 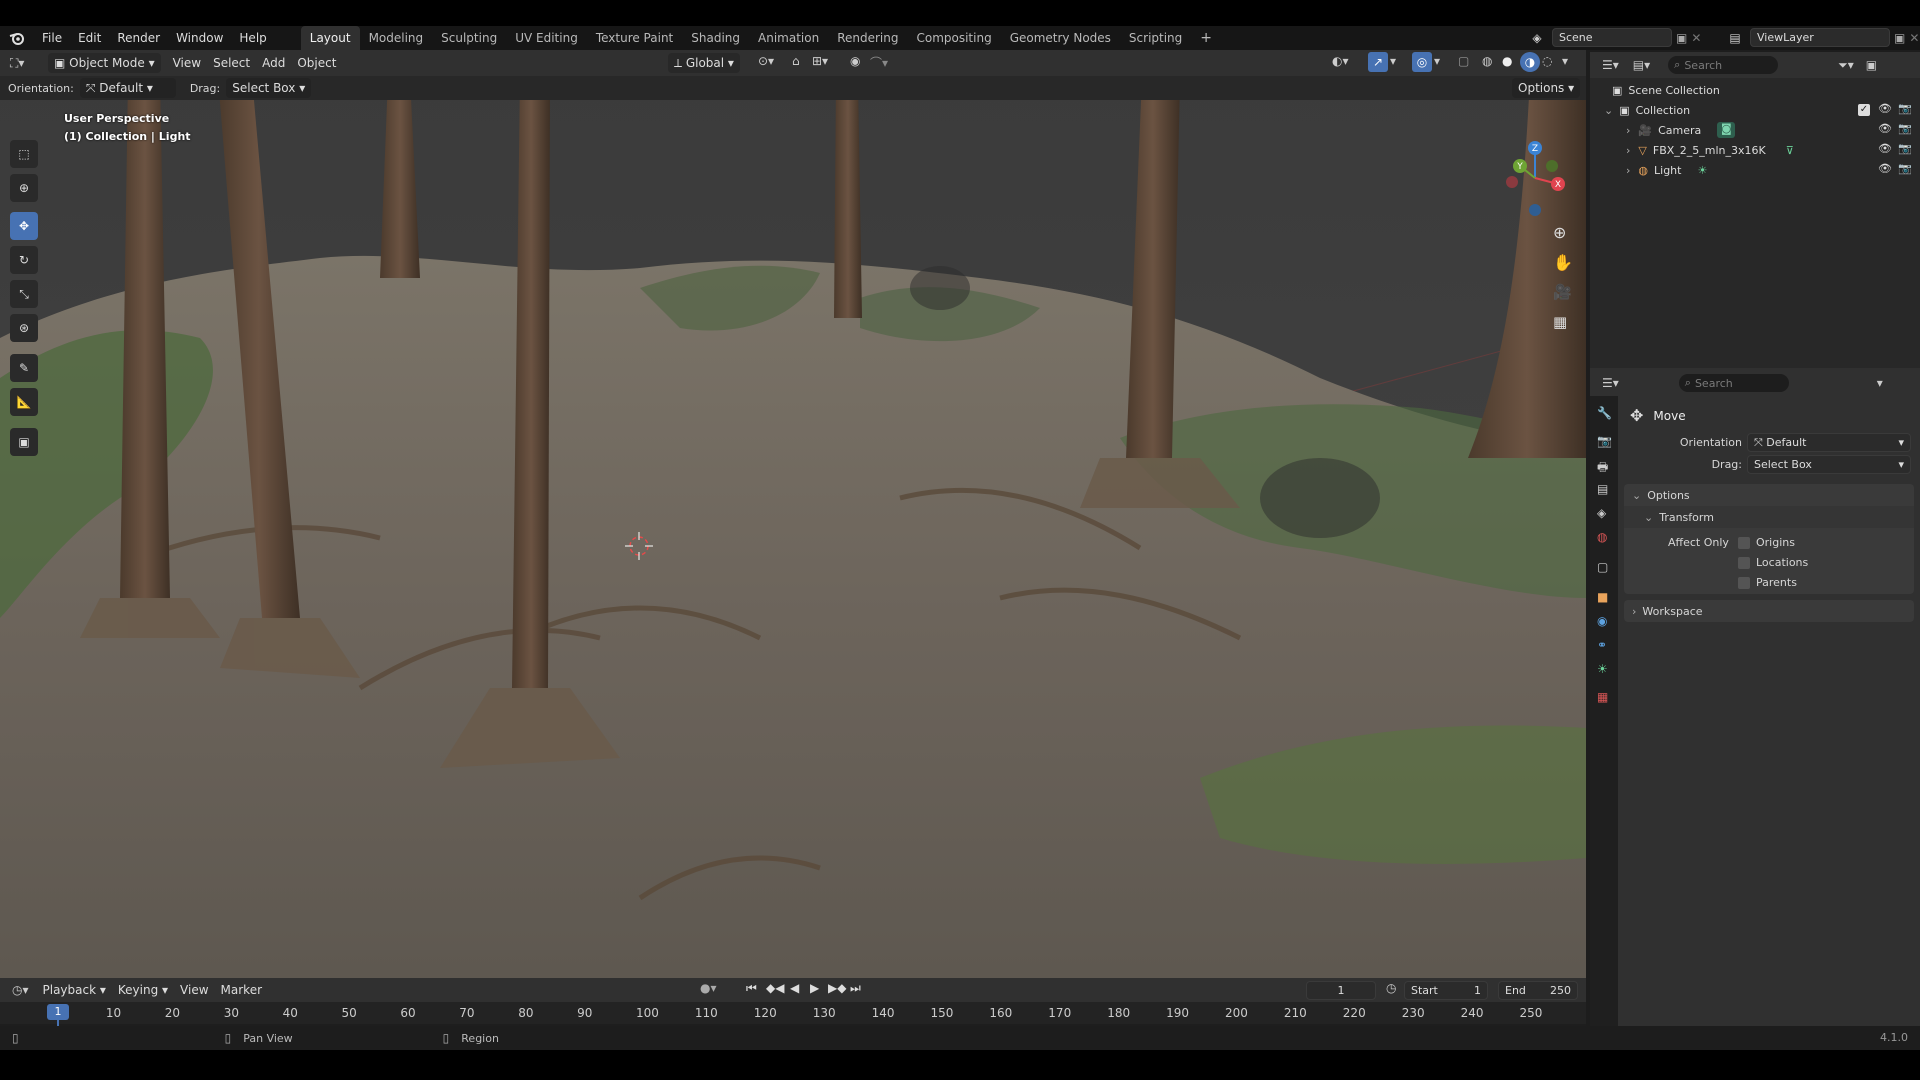 What do you see at coordinates (1610, 65) in the screenshot?
I see `outliner-editor-type-icon: ☰▾` at bounding box center [1610, 65].